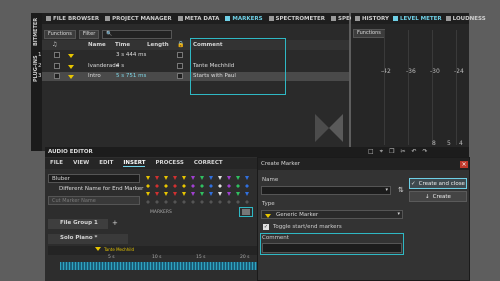 Image resolution: width=500 pixels, height=281 pixels. Describe the element at coordinates (332, 248) in the screenshot. I see `comment-input` at that location.